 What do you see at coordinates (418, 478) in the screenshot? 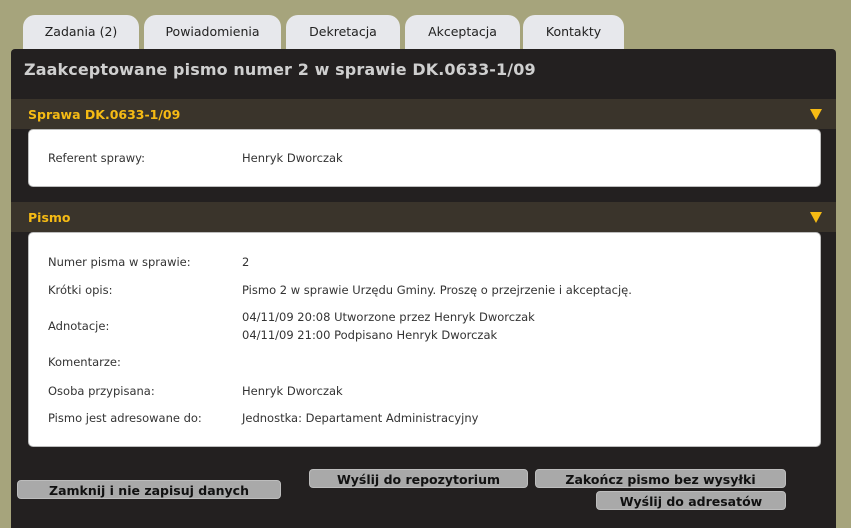
I see `send-to-repository-button: Wyślij do repozytorium` at bounding box center [418, 478].